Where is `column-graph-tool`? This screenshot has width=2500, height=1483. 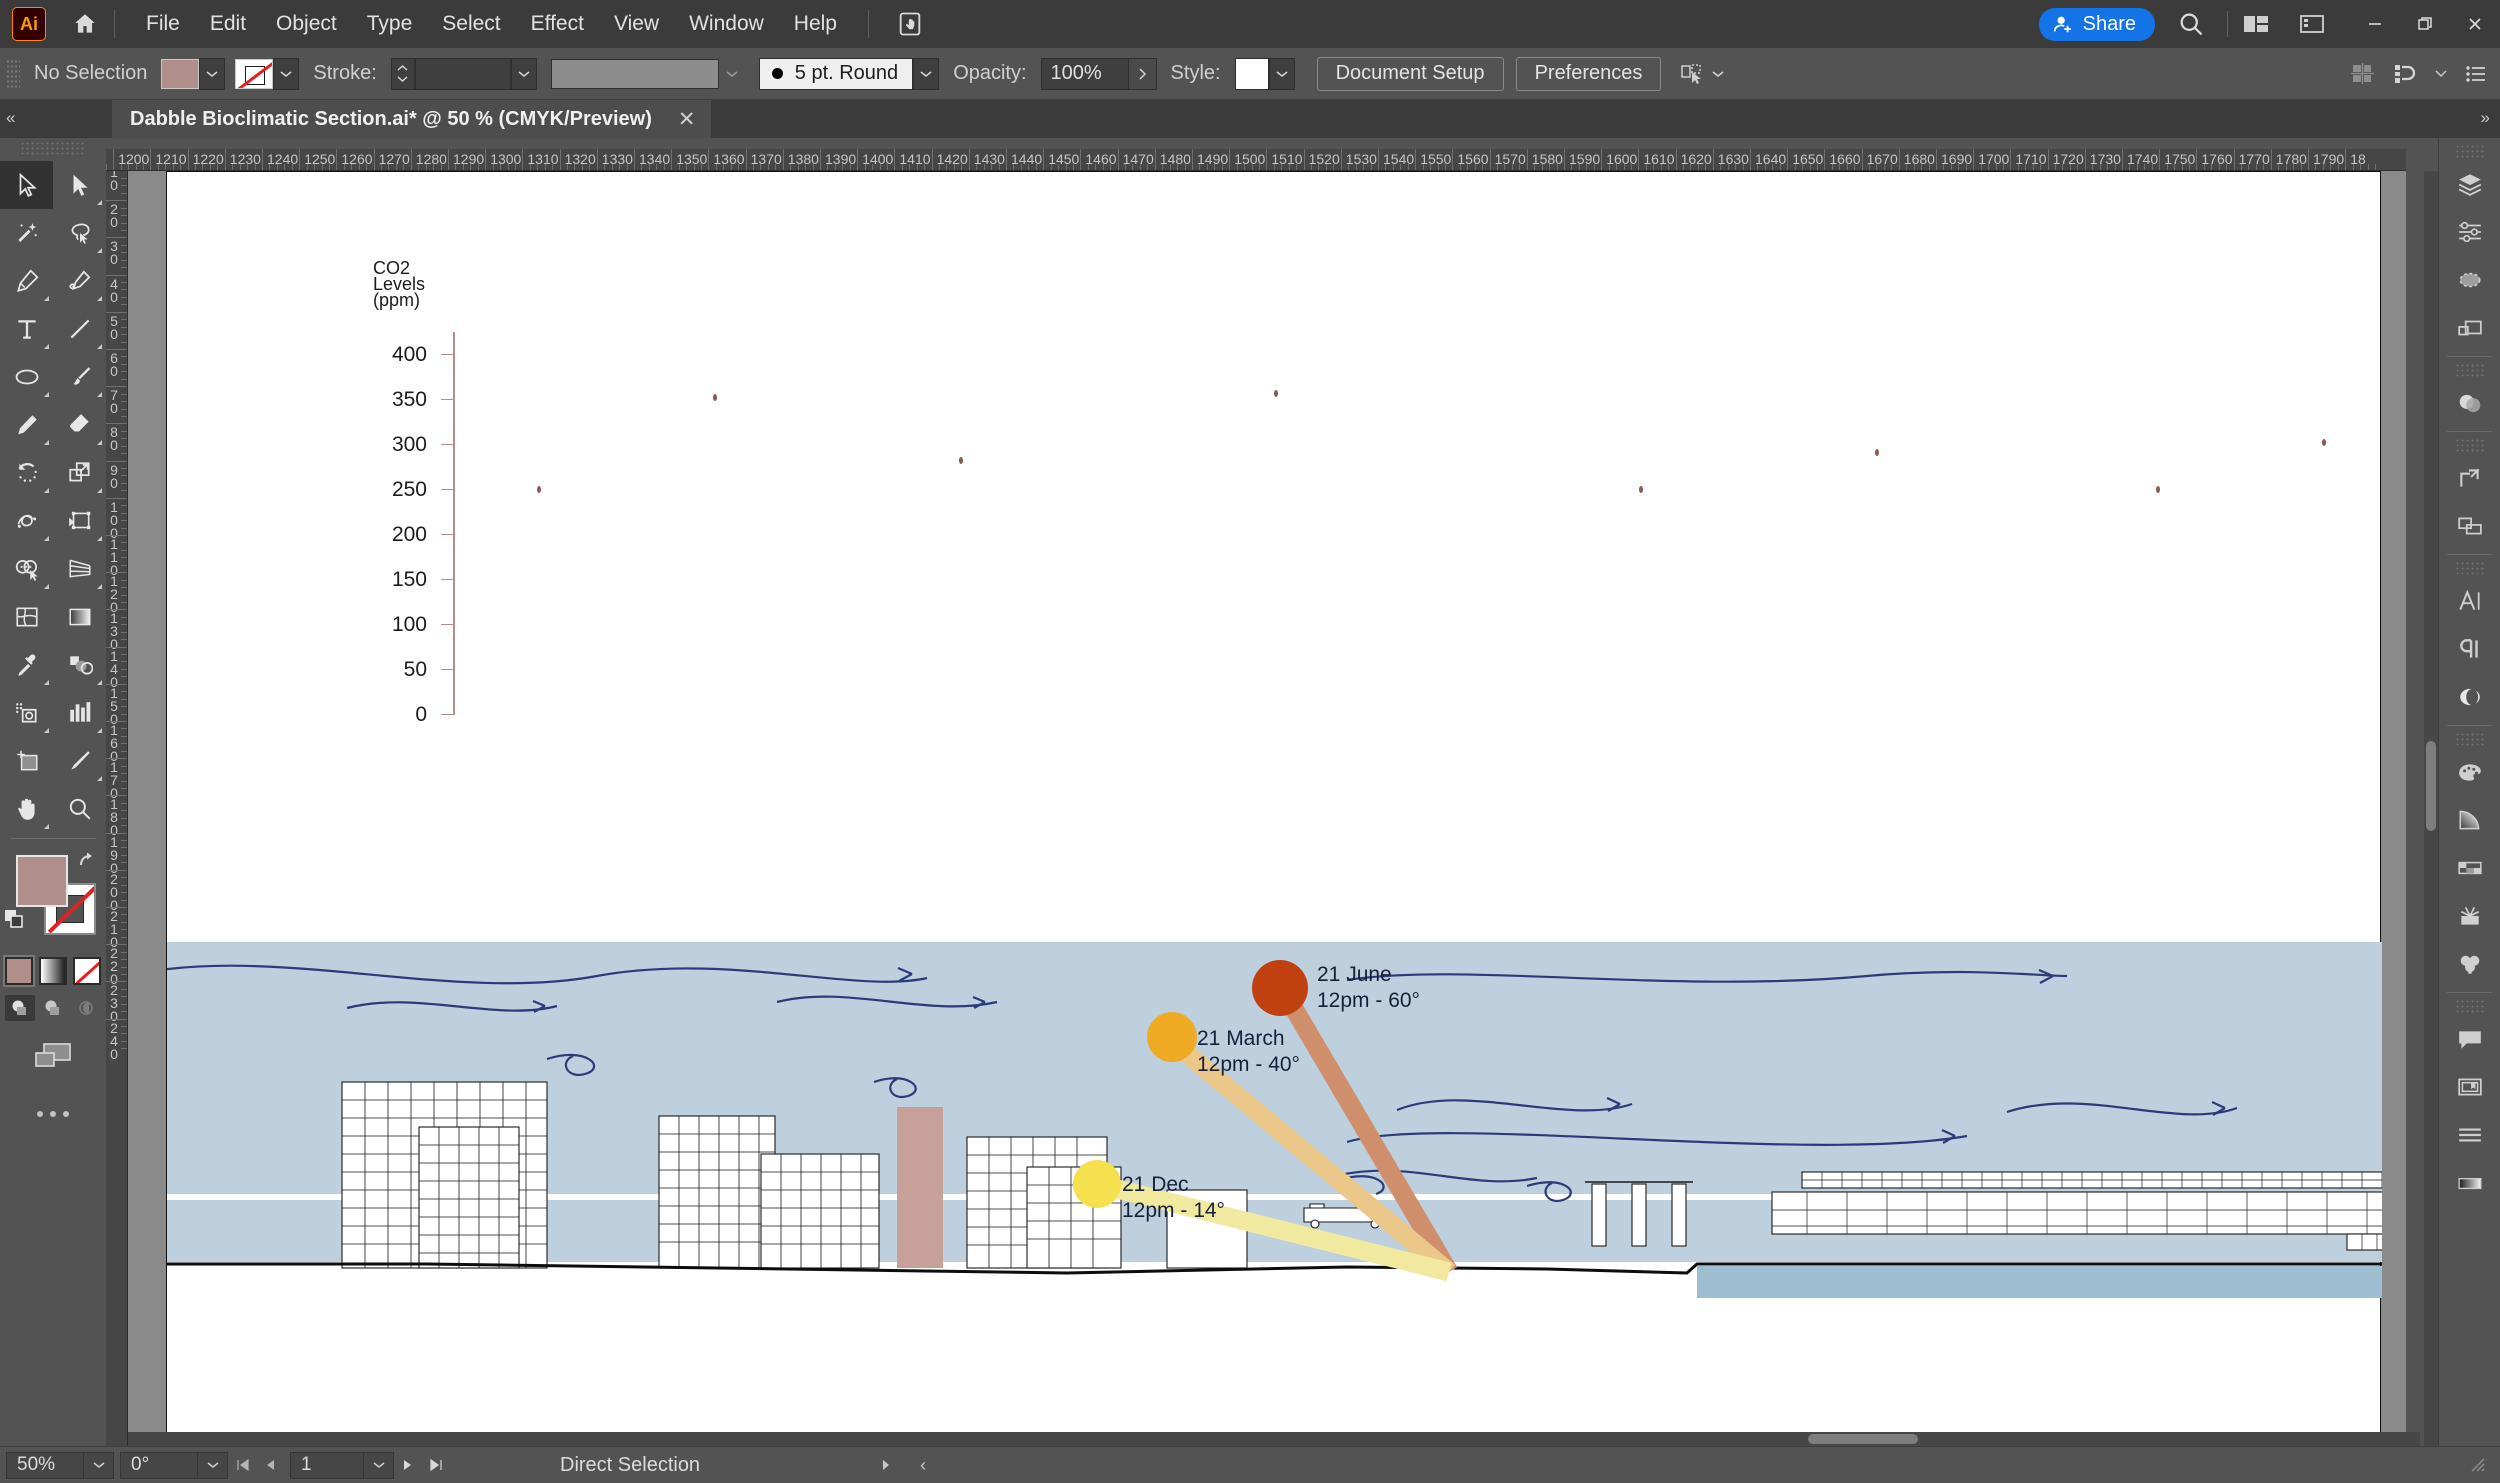
column-graph-tool is located at coordinates (79, 713).